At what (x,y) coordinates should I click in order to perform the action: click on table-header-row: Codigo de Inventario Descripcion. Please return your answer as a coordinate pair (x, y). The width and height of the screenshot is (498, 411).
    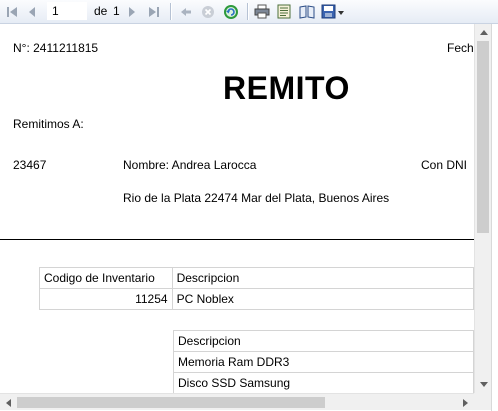
    Looking at the image, I should click on (256, 278).